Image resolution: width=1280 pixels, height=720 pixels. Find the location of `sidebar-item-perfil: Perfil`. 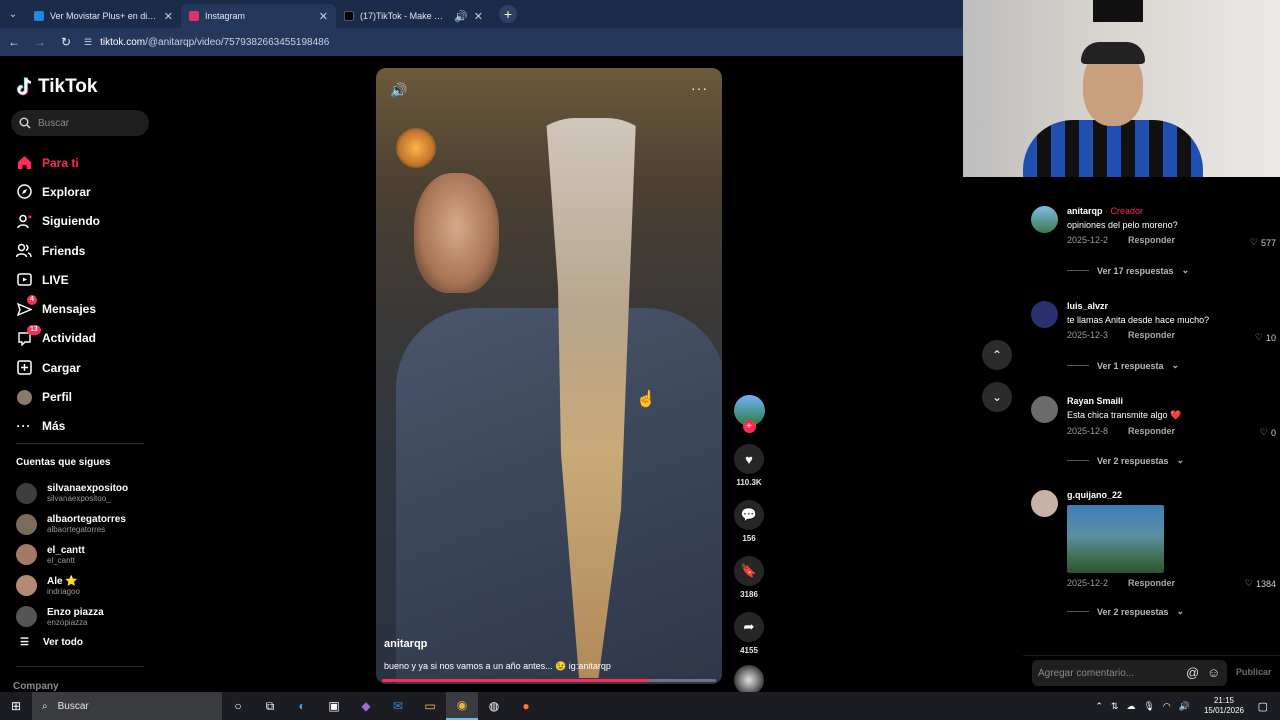

sidebar-item-perfil: Perfil is located at coordinates (58, 396).